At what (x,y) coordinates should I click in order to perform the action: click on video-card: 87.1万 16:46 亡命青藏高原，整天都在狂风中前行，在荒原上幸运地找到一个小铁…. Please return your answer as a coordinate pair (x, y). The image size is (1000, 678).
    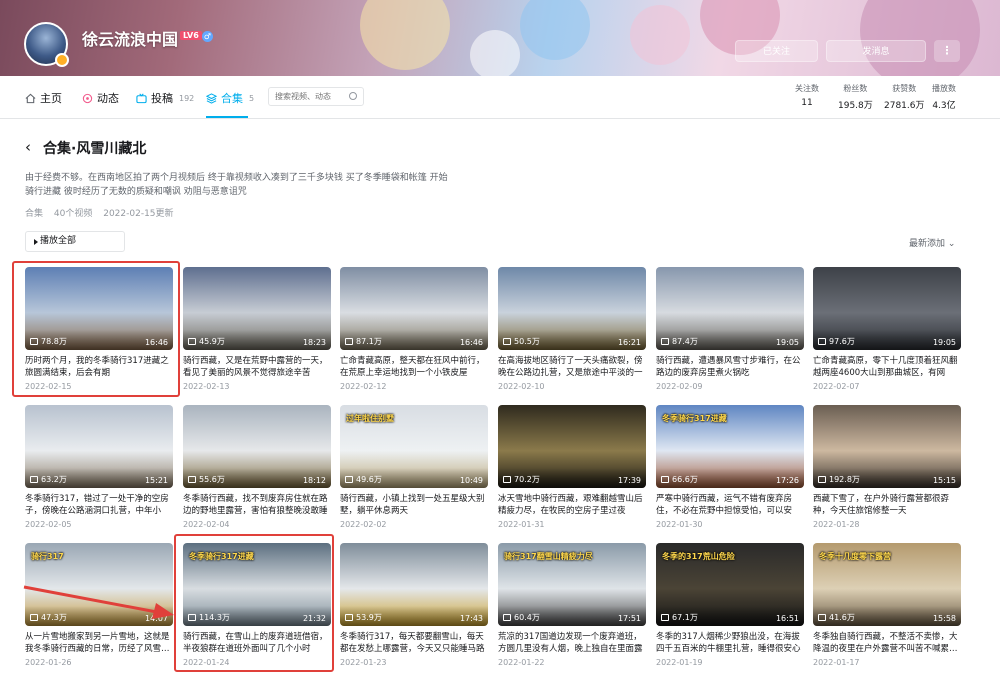
    Looking at the image, I should click on (414, 330).